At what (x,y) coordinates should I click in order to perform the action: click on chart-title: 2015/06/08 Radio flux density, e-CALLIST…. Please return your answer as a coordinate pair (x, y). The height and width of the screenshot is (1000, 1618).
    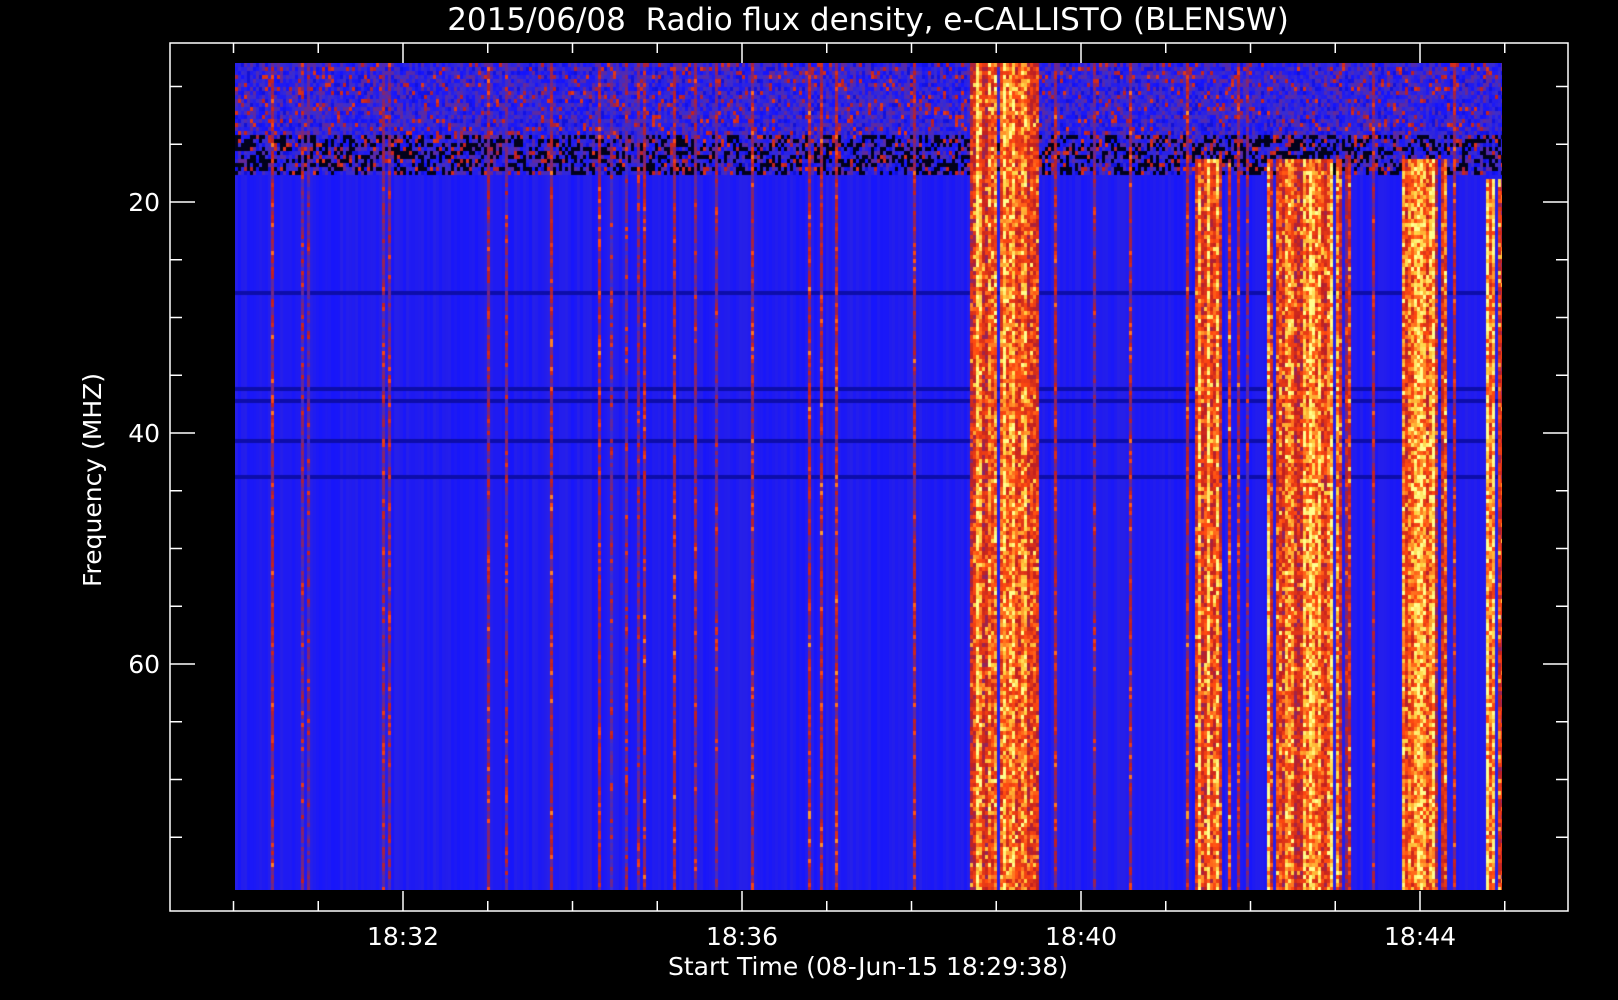
    Looking at the image, I should click on (868, 20).